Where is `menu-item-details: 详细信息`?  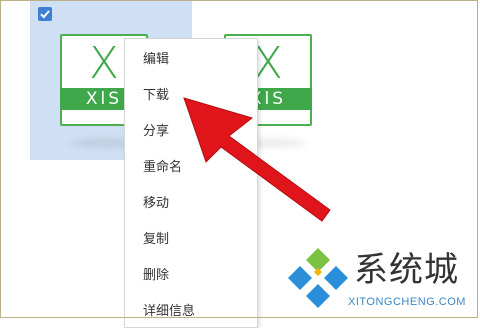 menu-item-details: 详细信息 is located at coordinates (191, 312).